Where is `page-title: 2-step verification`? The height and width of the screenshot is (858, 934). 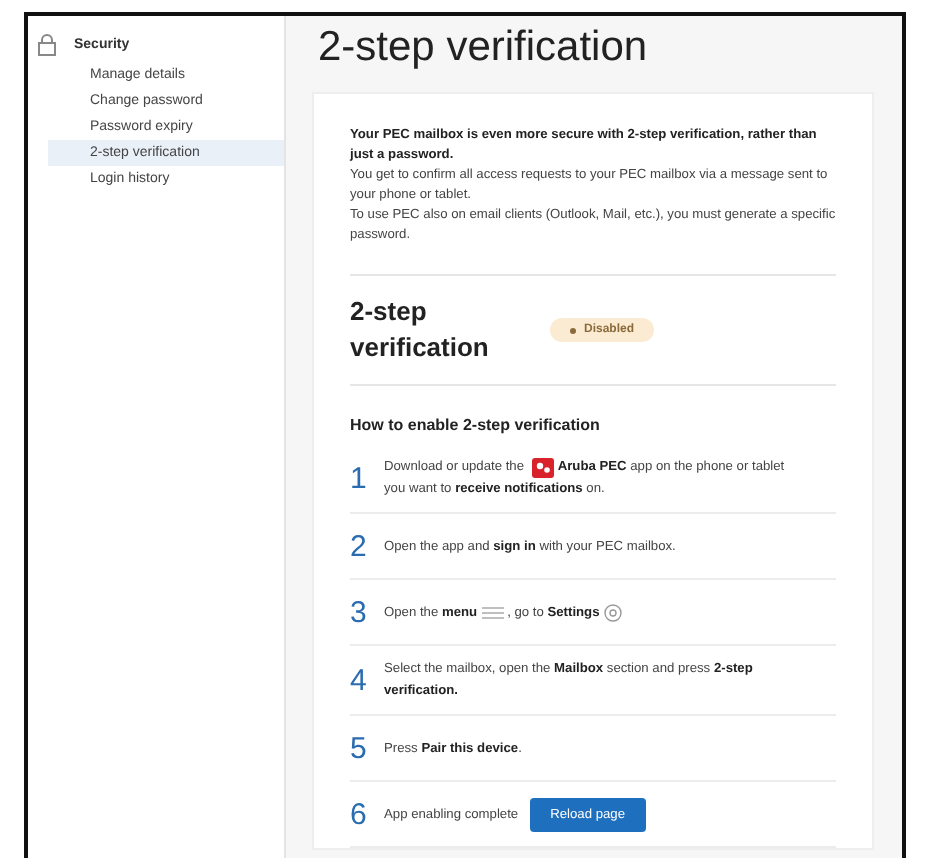 page-title: 2-step verification is located at coordinates (484, 48).